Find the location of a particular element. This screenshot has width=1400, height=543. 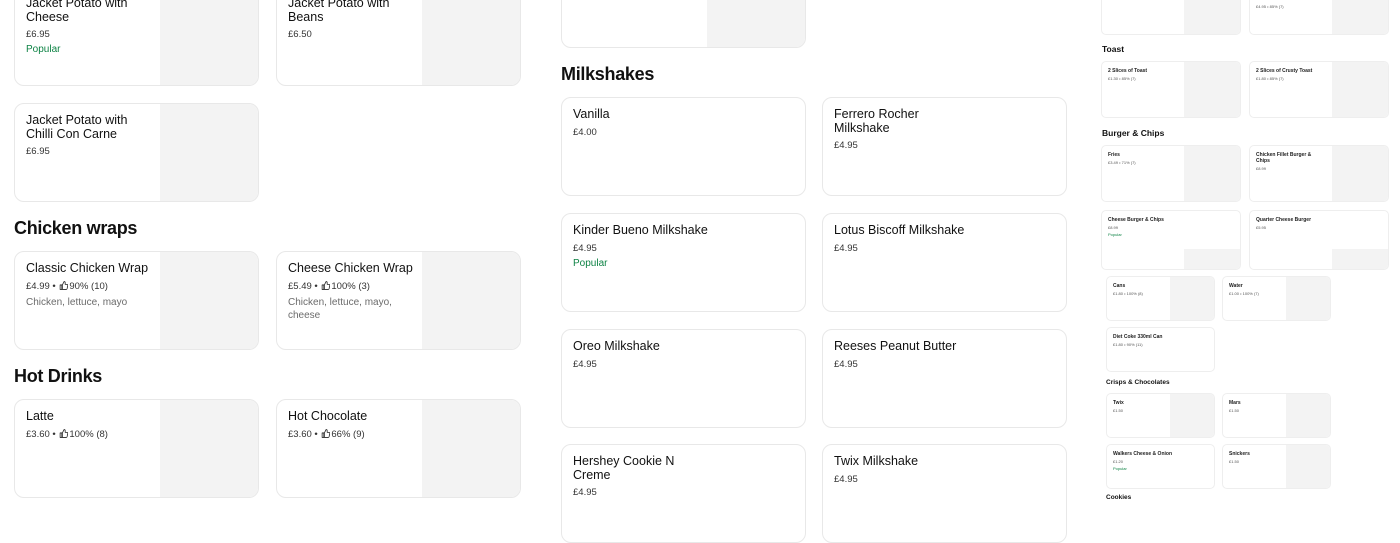

menu-item-card: Latte £3.60 • 100% (8) is located at coordinates (136, 448).